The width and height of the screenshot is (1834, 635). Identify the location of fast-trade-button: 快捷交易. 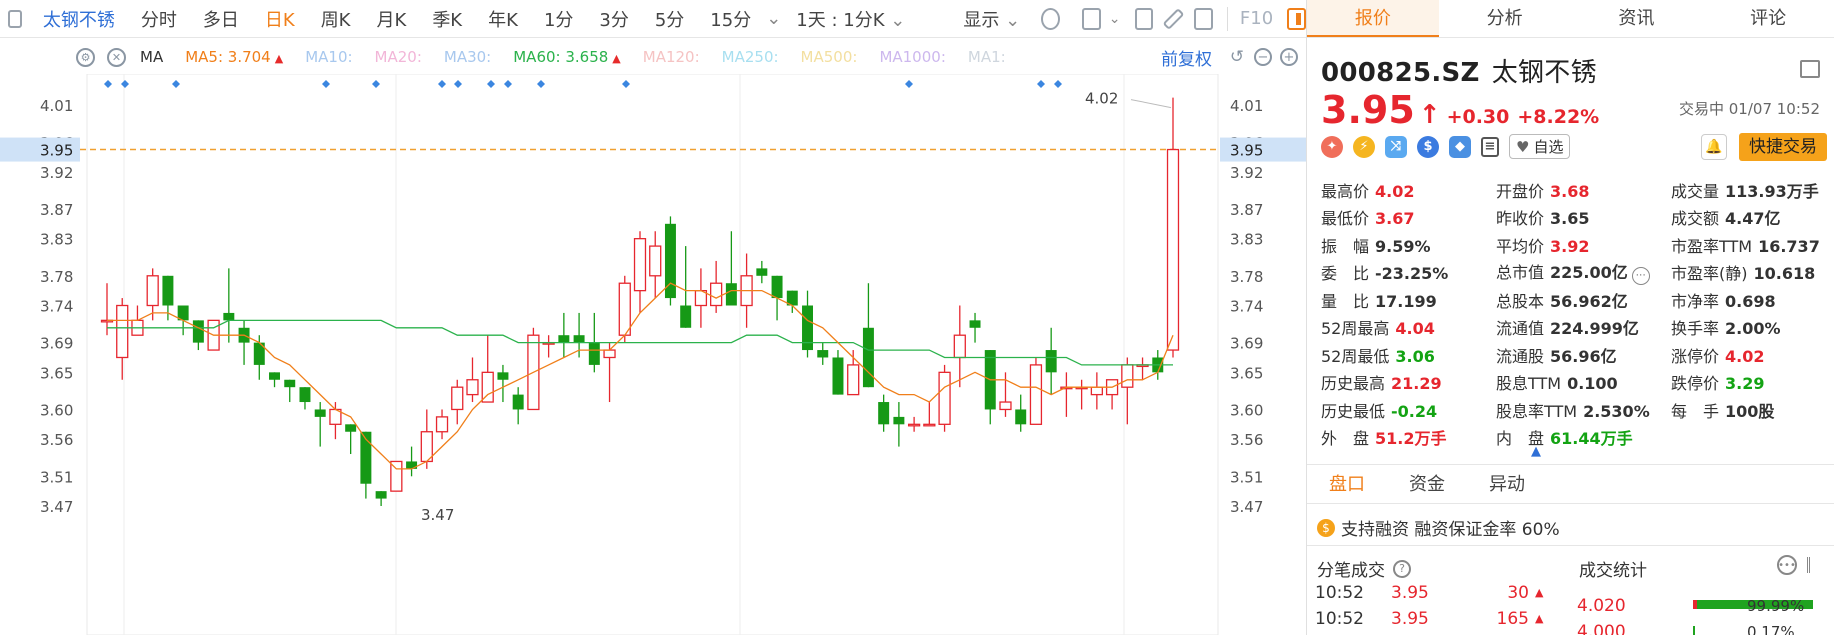
(1783, 147).